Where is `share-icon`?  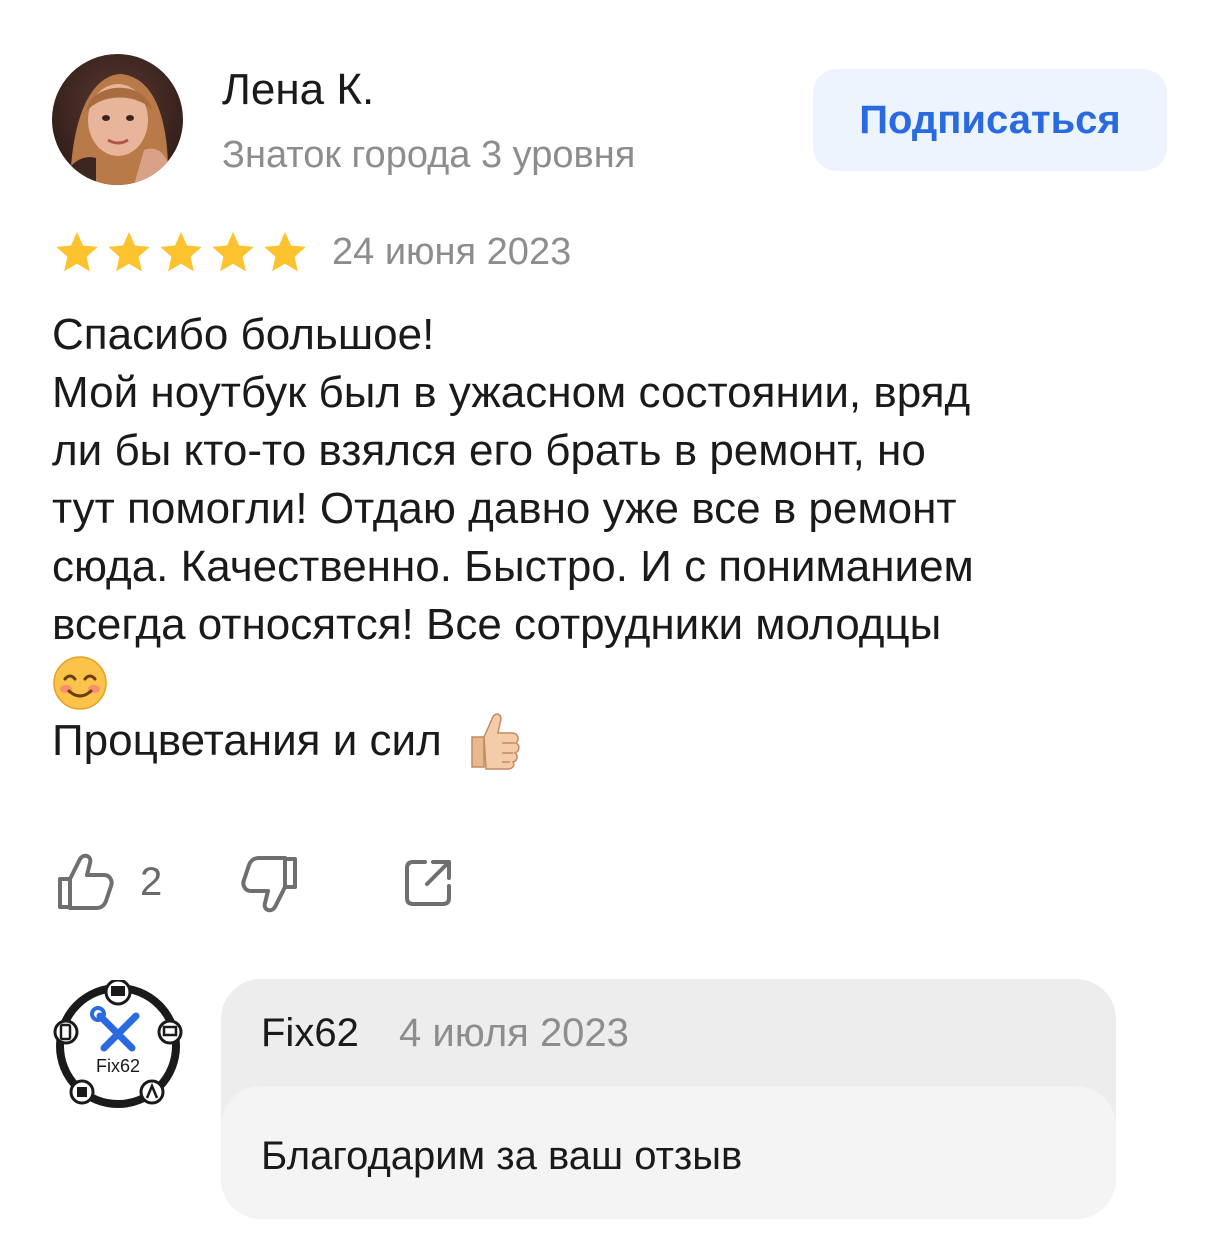
share-icon is located at coordinates (428, 883).